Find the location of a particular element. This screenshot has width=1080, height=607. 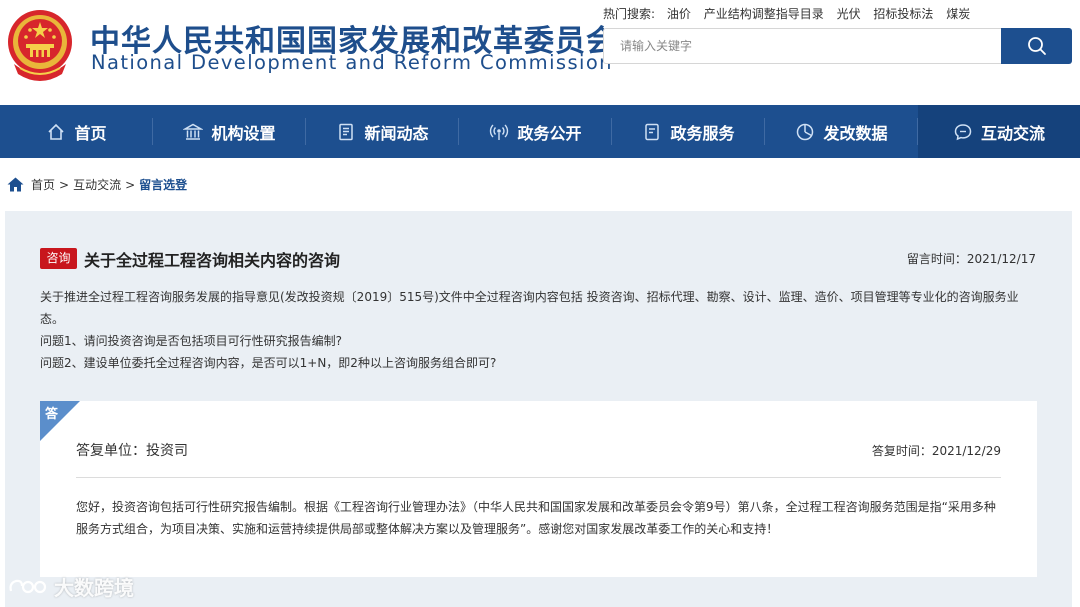

nav-item-gov-service: 政务服务 is located at coordinates (688, 131).